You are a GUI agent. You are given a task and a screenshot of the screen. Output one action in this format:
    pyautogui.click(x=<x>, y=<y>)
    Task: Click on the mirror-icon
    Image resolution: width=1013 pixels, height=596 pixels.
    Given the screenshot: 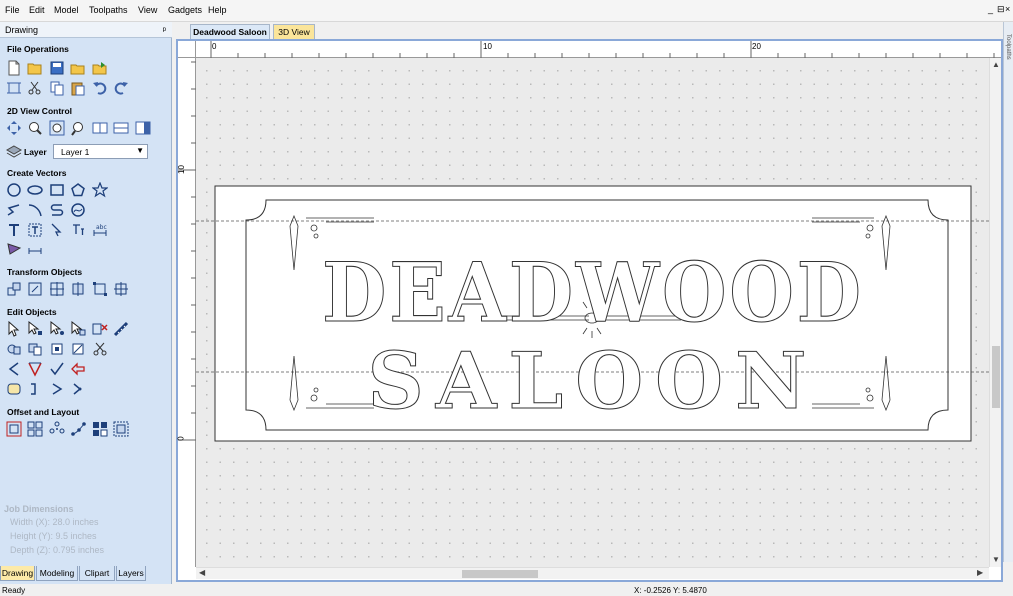 What is the action you would take?
    pyautogui.click(x=57, y=289)
    